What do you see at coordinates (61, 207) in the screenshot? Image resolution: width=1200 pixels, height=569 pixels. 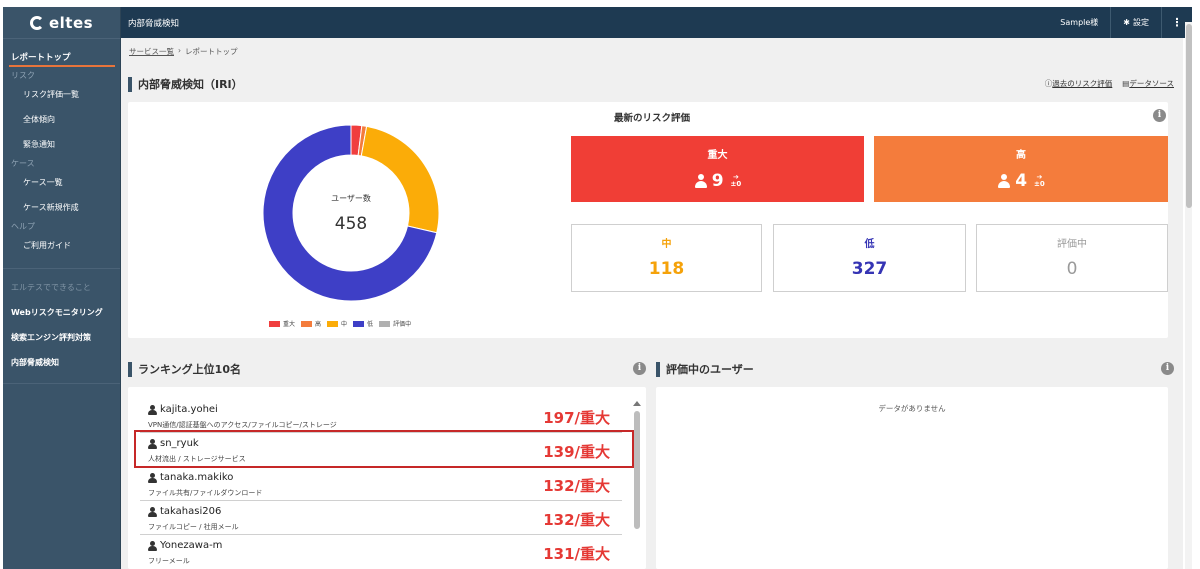 I see `sidebar-item-case-new: ケース新規作成` at bounding box center [61, 207].